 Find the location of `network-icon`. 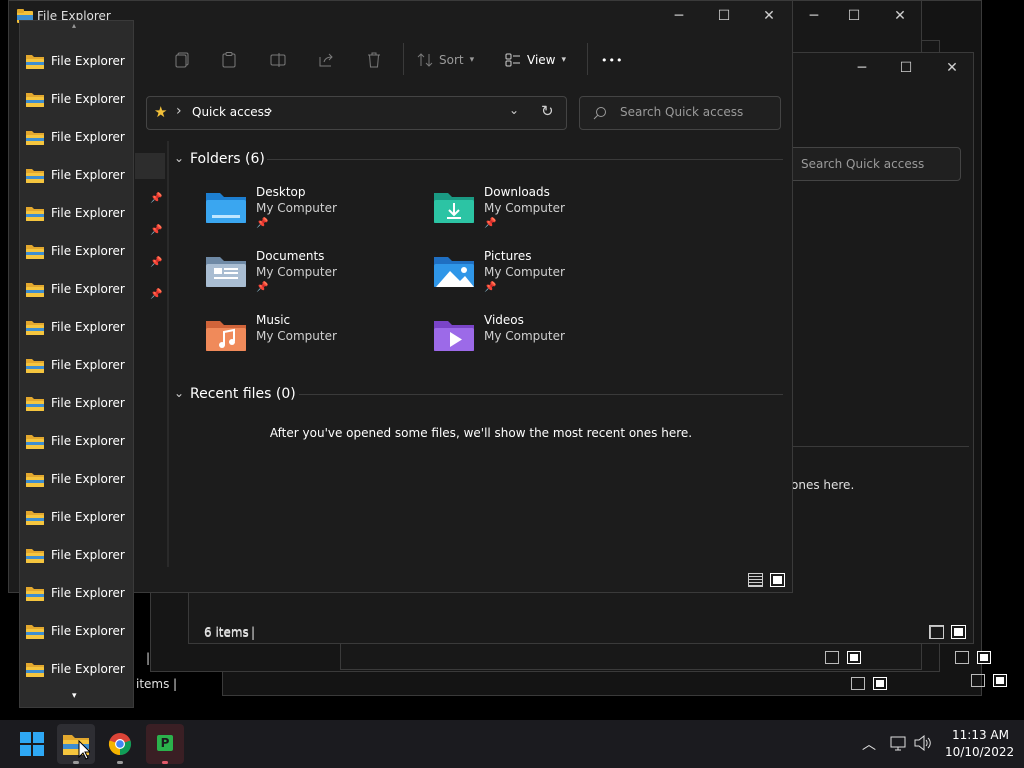

network-icon is located at coordinates (899, 746).